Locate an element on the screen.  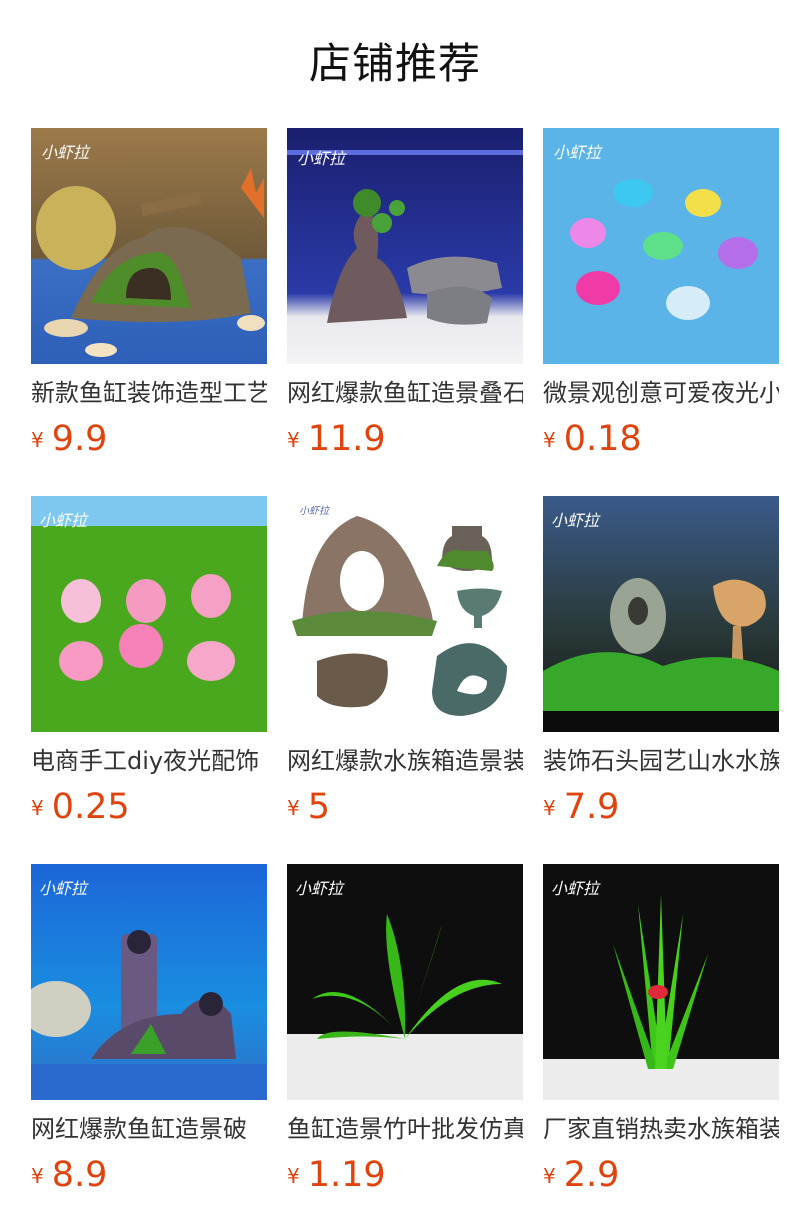
product-price: ¥5 is located at coordinates (308, 807).